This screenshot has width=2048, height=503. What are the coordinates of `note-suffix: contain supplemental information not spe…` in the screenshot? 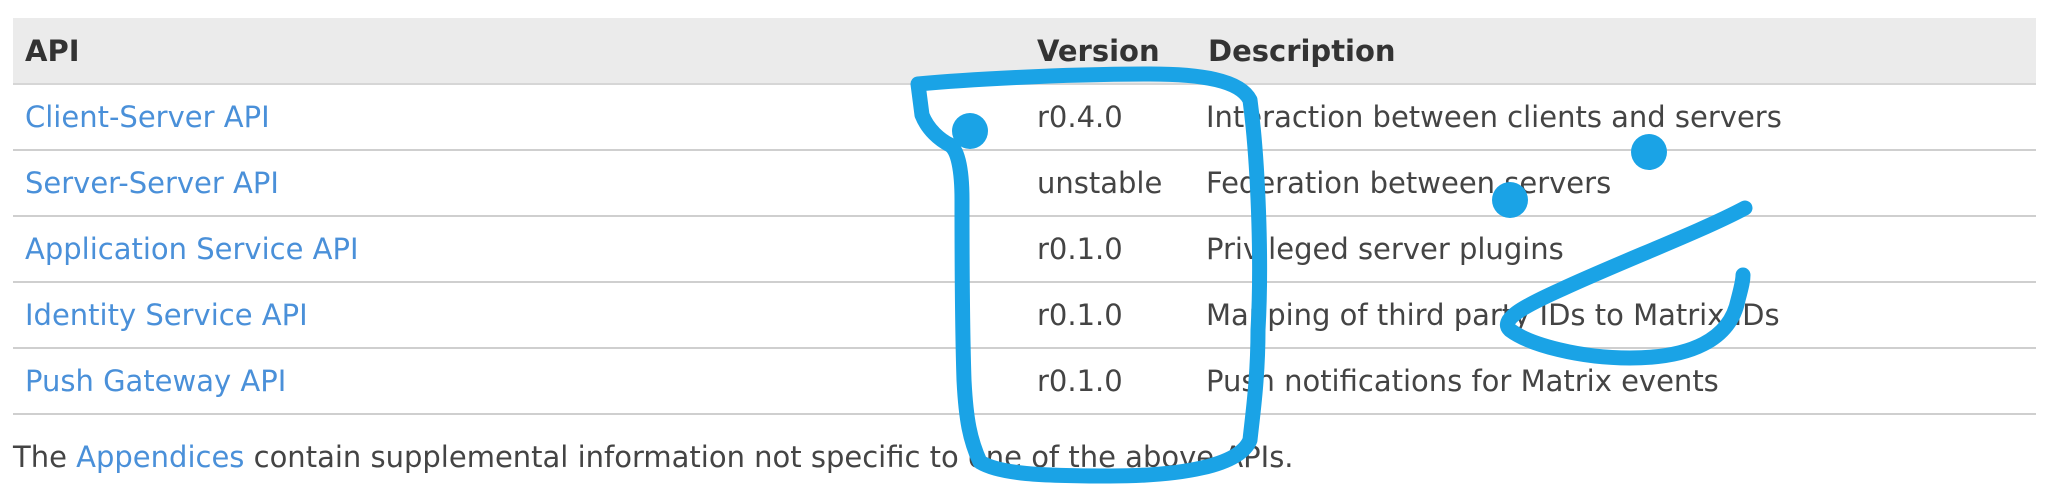 It's located at (773, 457).